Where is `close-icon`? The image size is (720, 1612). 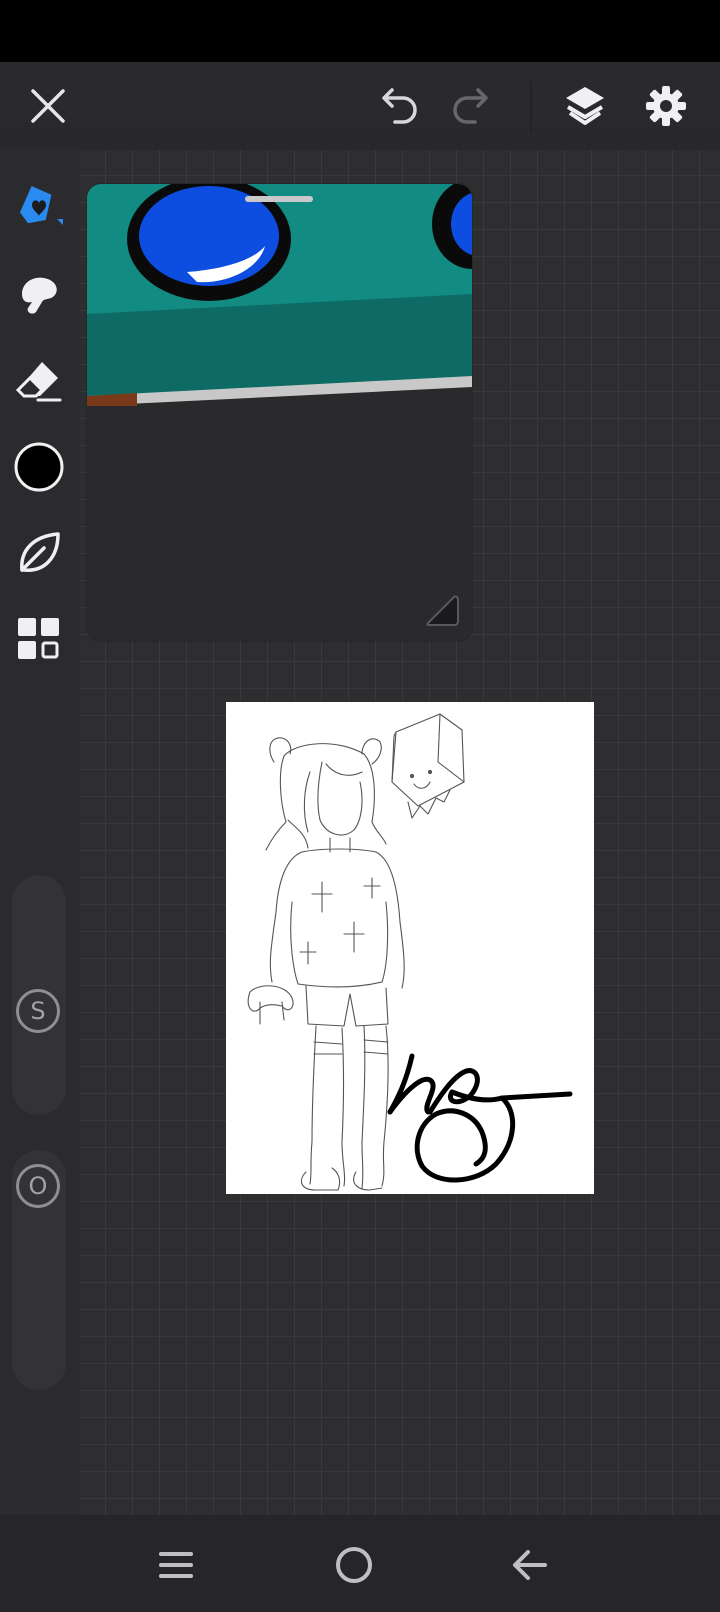 close-icon is located at coordinates (48, 106).